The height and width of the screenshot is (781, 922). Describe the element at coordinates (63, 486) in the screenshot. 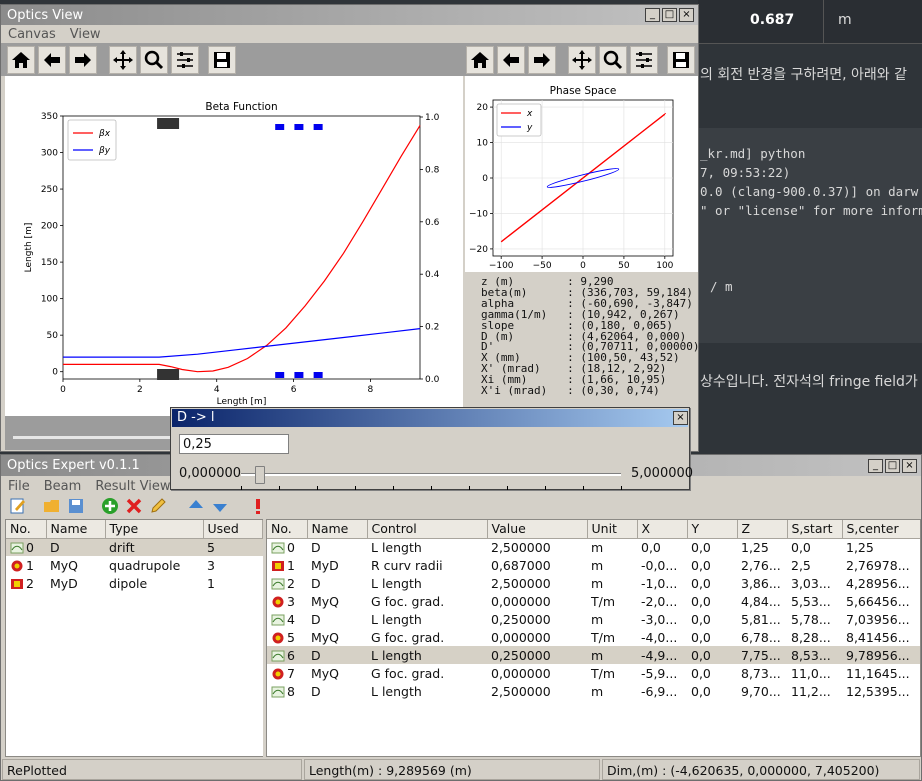

I see `menu-beam: Beam` at that location.